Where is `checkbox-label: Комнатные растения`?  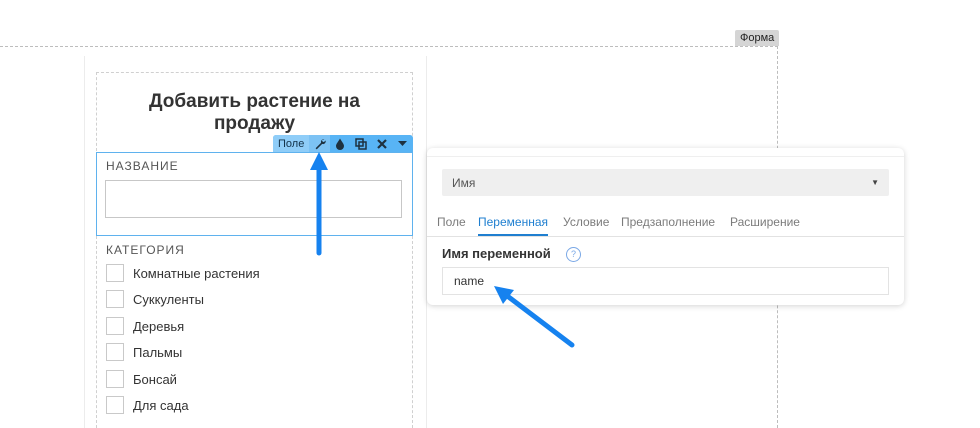
checkbox-label: Комнатные растения is located at coordinates (196, 273).